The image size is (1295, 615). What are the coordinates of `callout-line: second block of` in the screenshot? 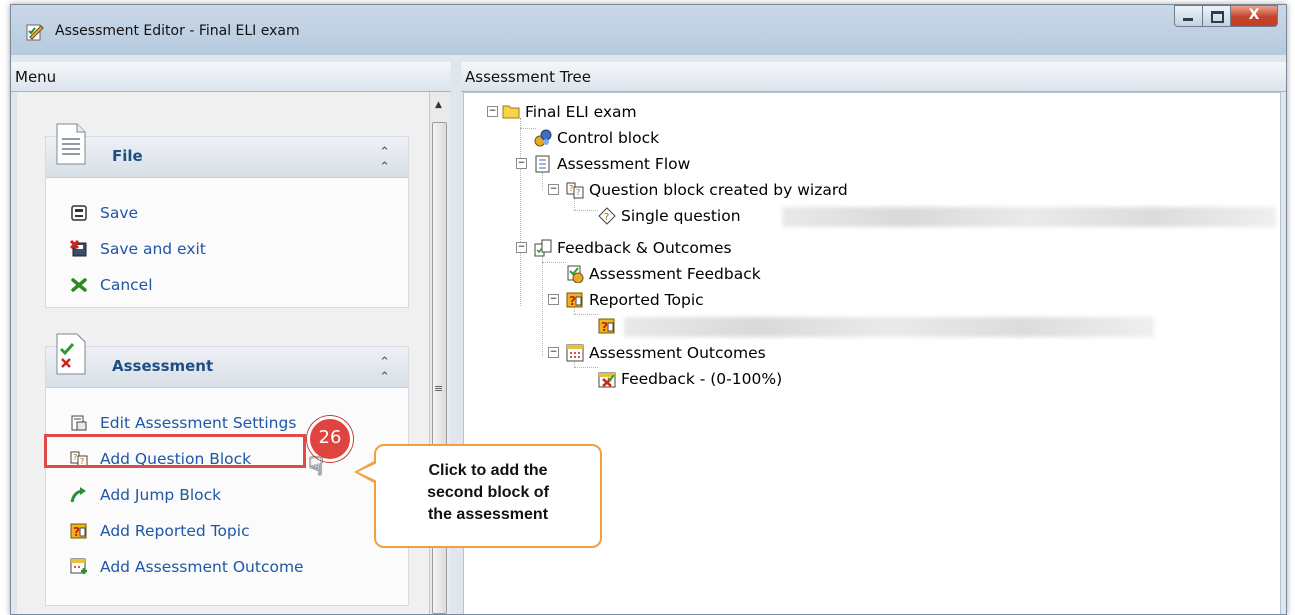 It's located at (488, 492).